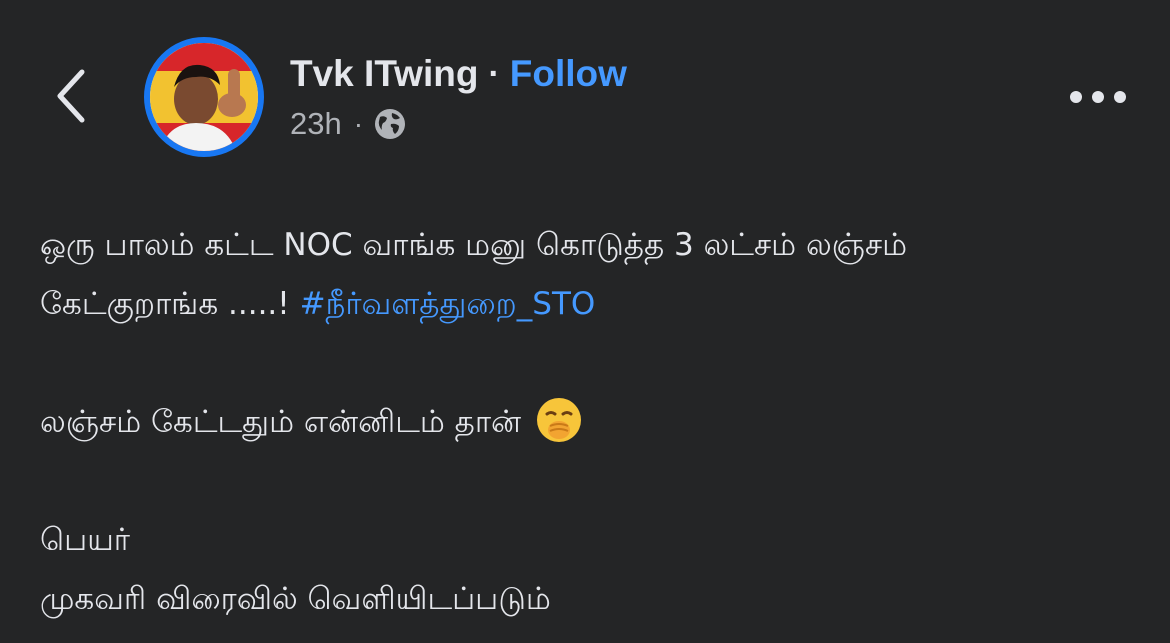 The height and width of the screenshot is (643, 1170). What do you see at coordinates (348, 124) in the screenshot?
I see `post-meta: 23h ·` at bounding box center [348, 124].